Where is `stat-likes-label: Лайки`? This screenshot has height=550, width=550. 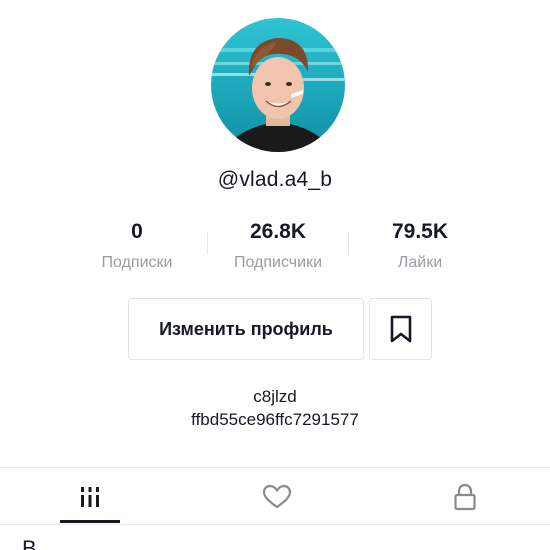 stat-likes-label: Лайки is located at coordinates (420, 262).